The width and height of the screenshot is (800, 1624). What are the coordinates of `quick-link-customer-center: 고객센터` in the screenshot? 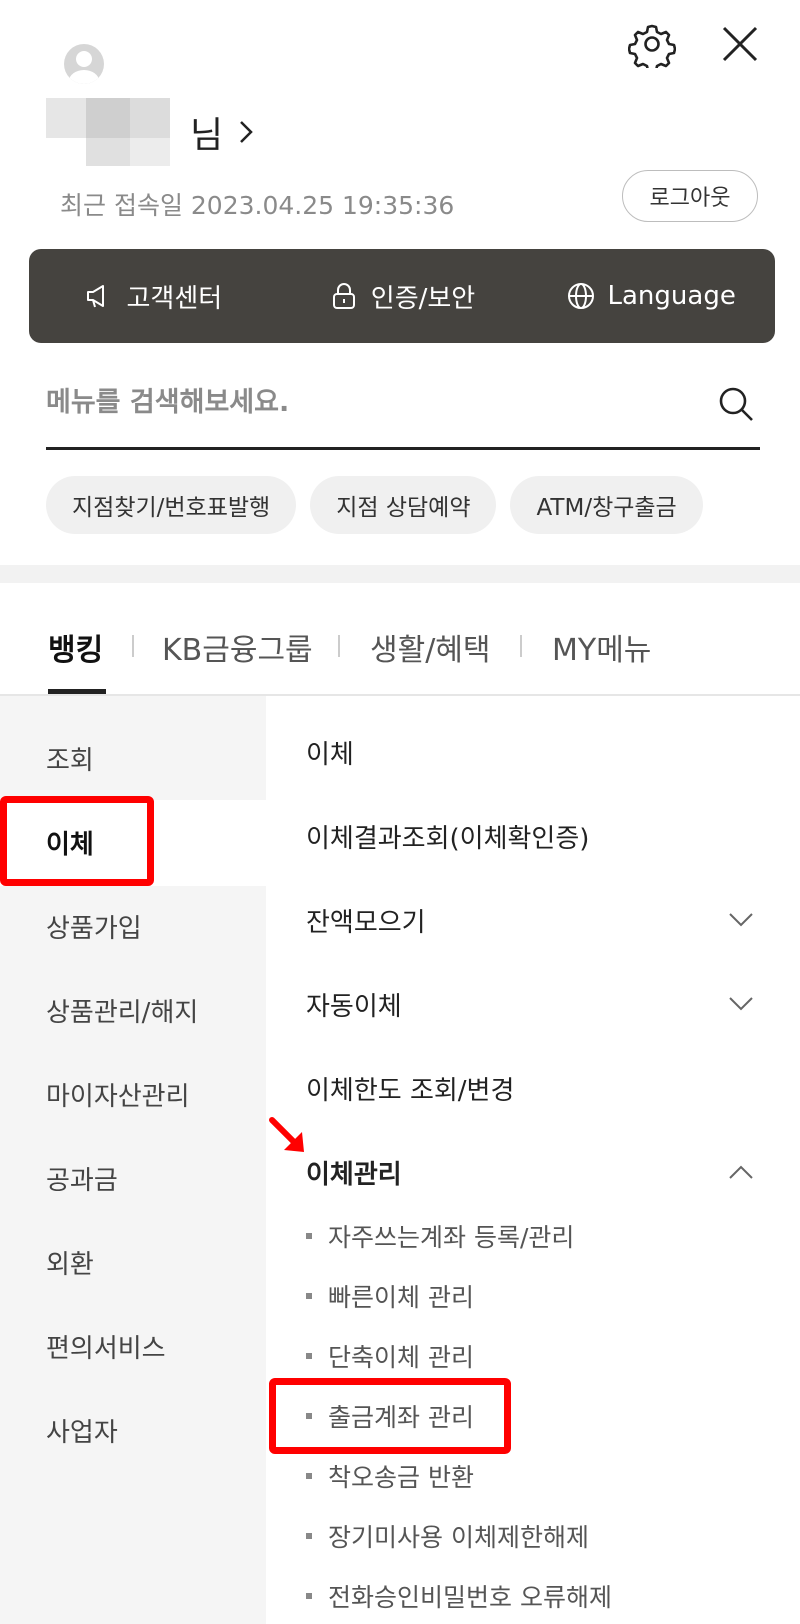 It's located at (153, 296).